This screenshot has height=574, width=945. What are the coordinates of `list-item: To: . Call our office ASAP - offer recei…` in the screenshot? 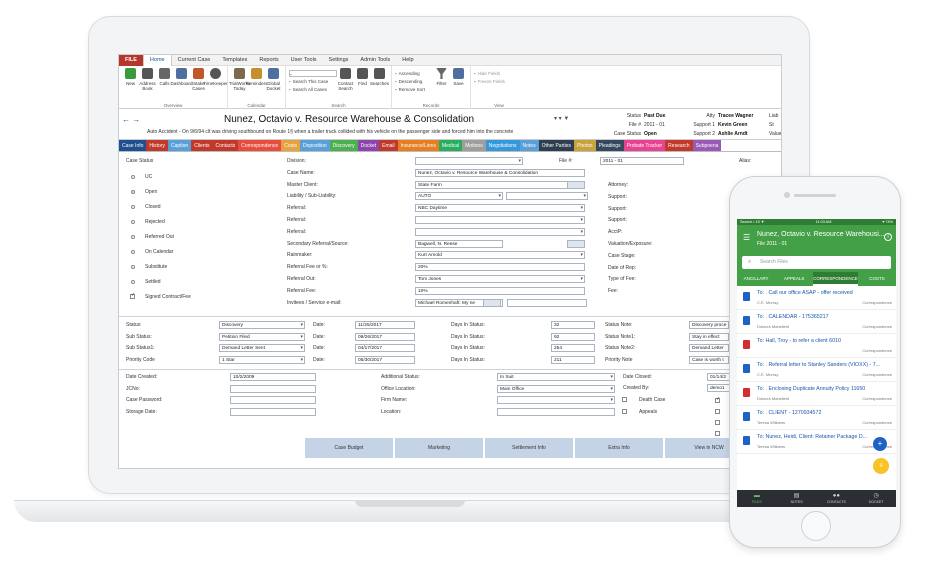 It's located at (816, 298).